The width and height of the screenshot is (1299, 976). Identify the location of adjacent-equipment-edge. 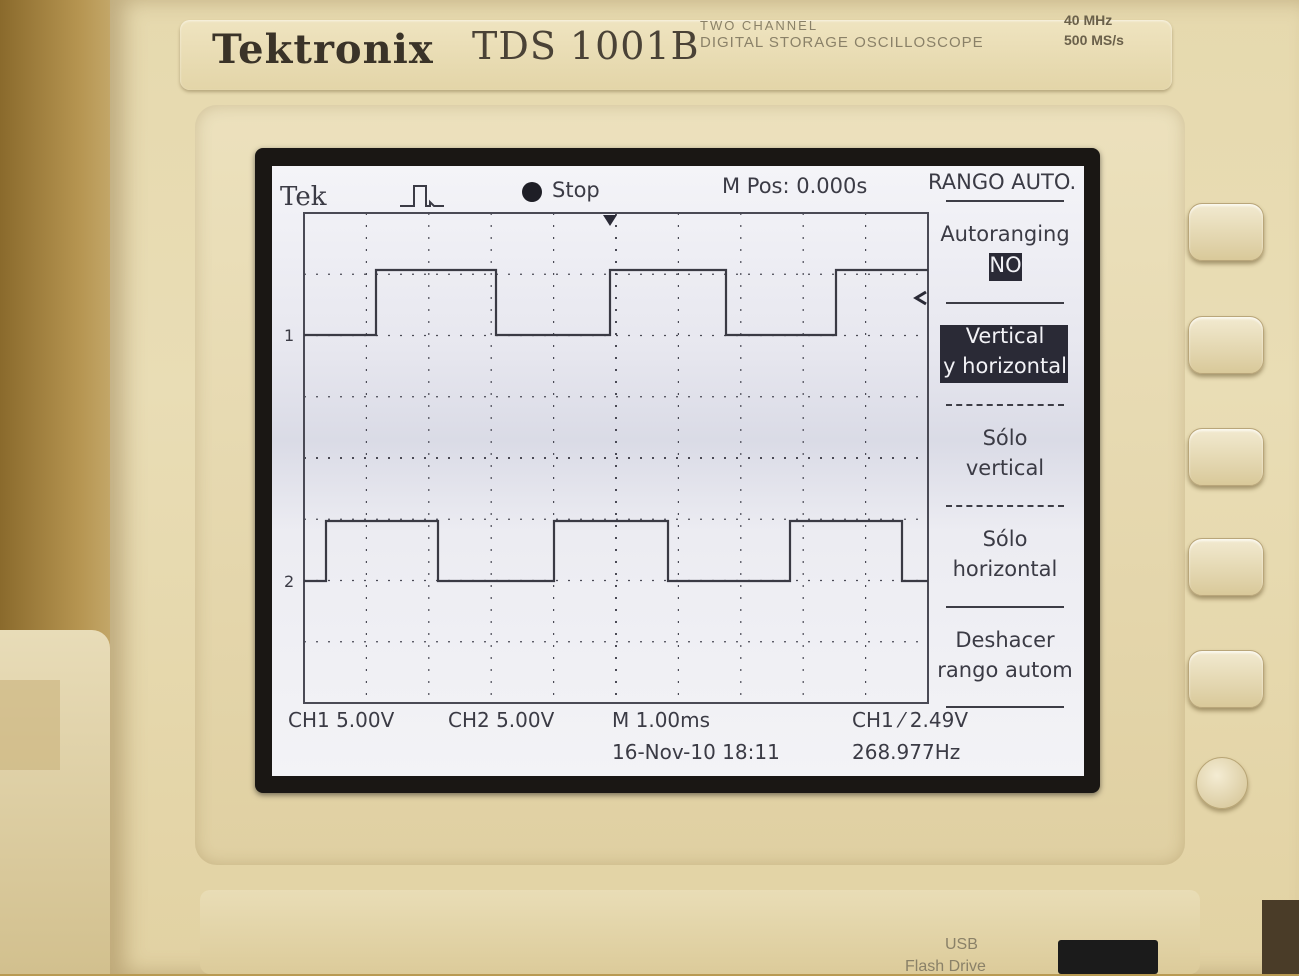
(30, 725).